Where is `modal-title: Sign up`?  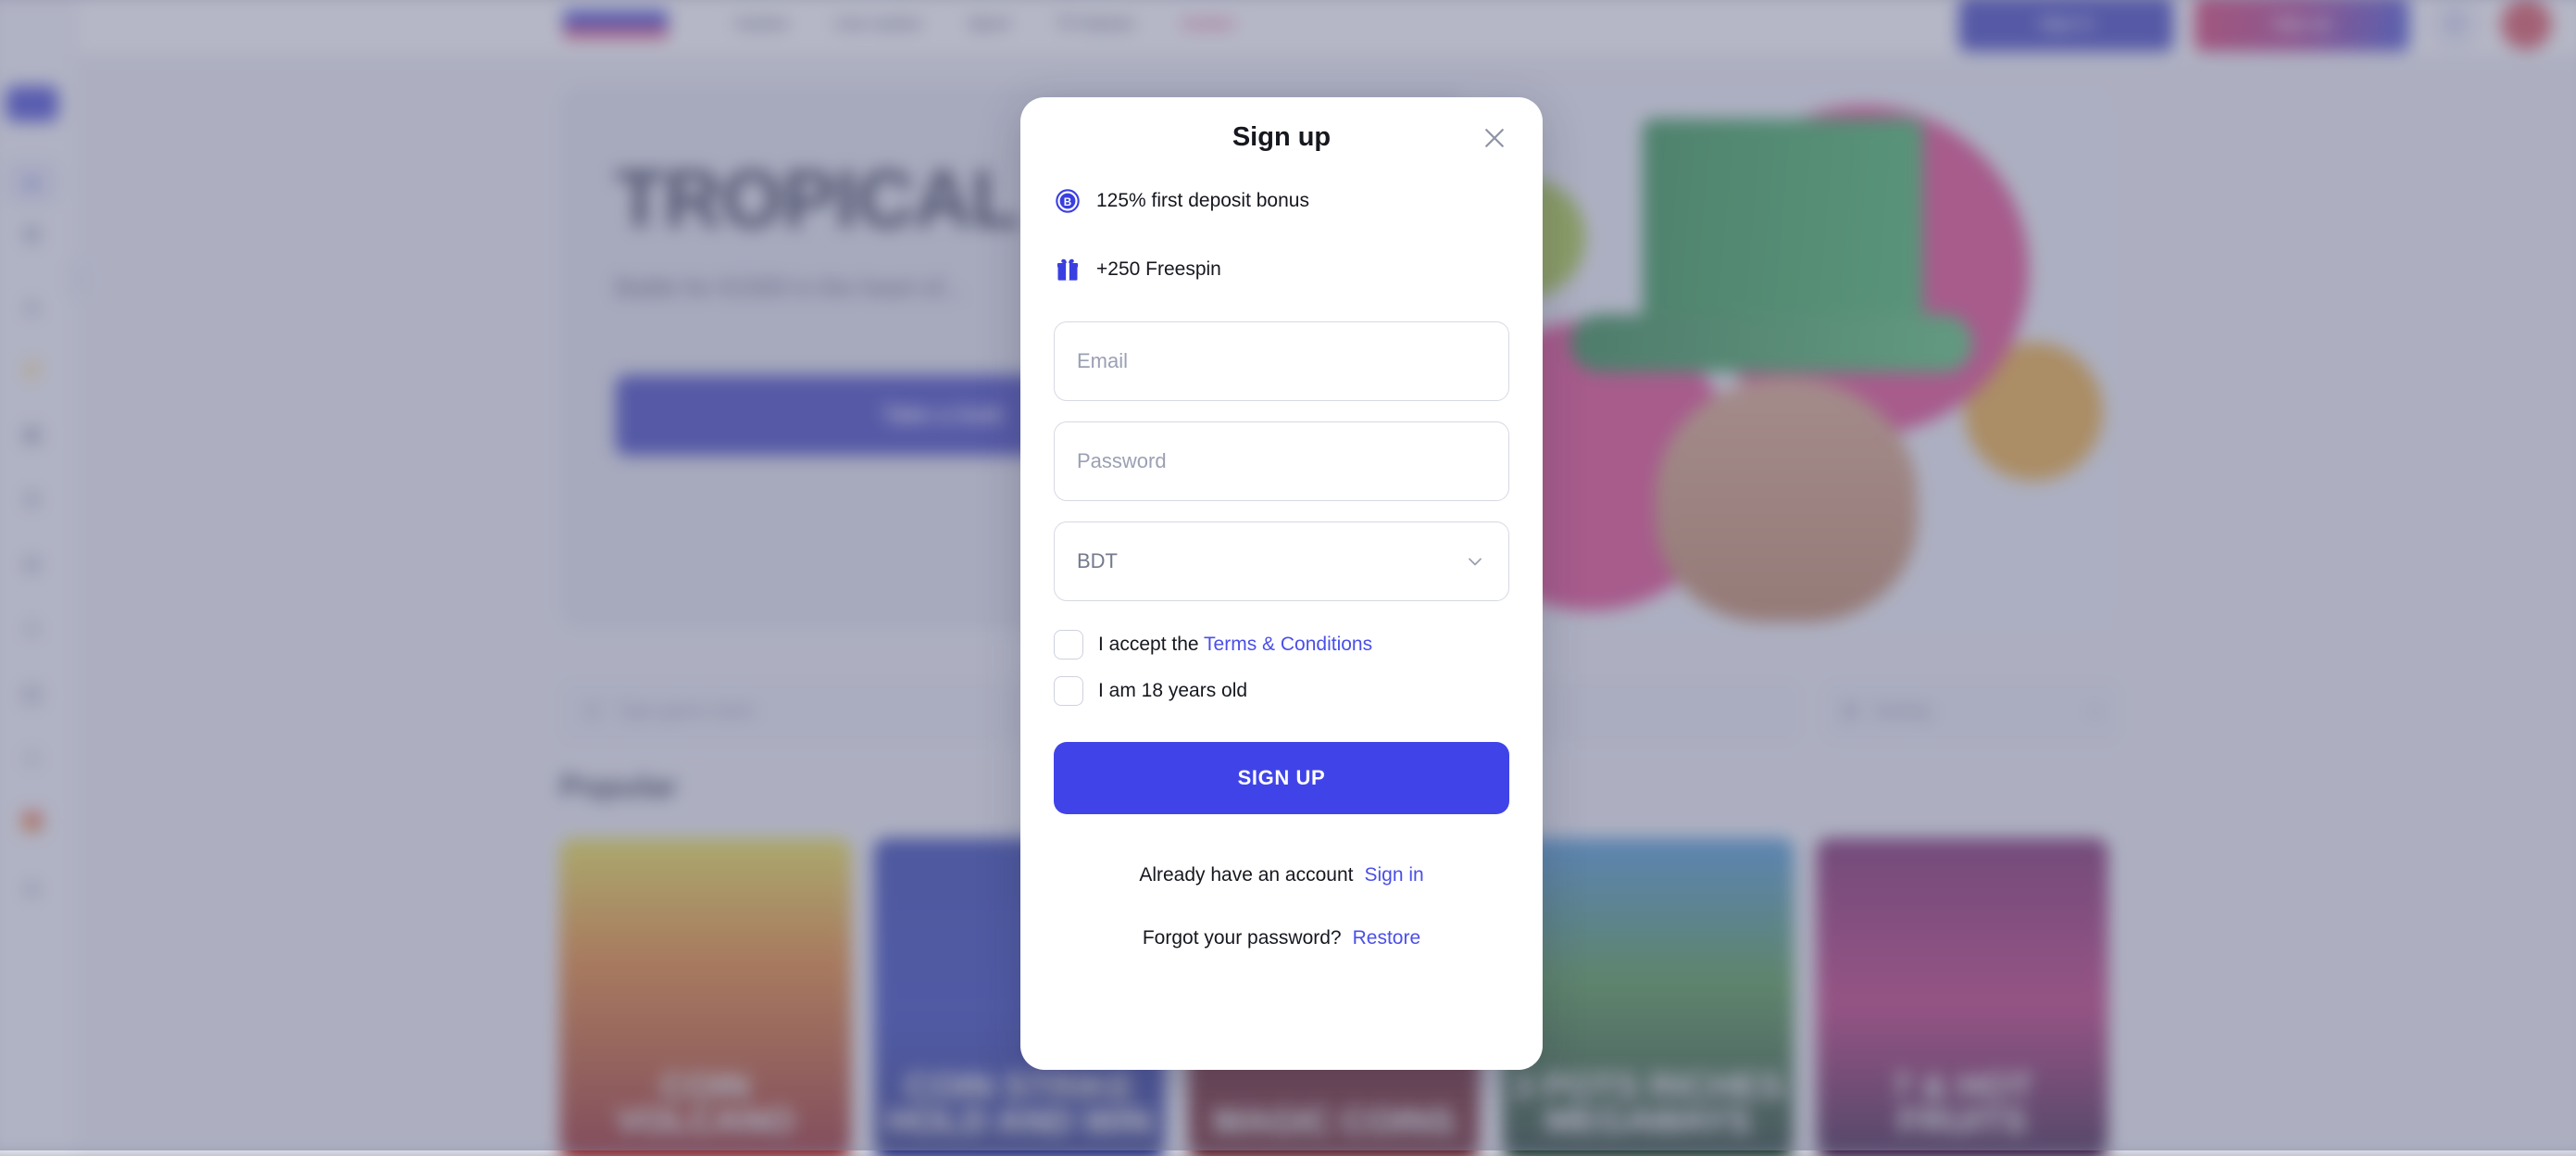 modal-title: Sign up is located at coordinates (1281, 137).